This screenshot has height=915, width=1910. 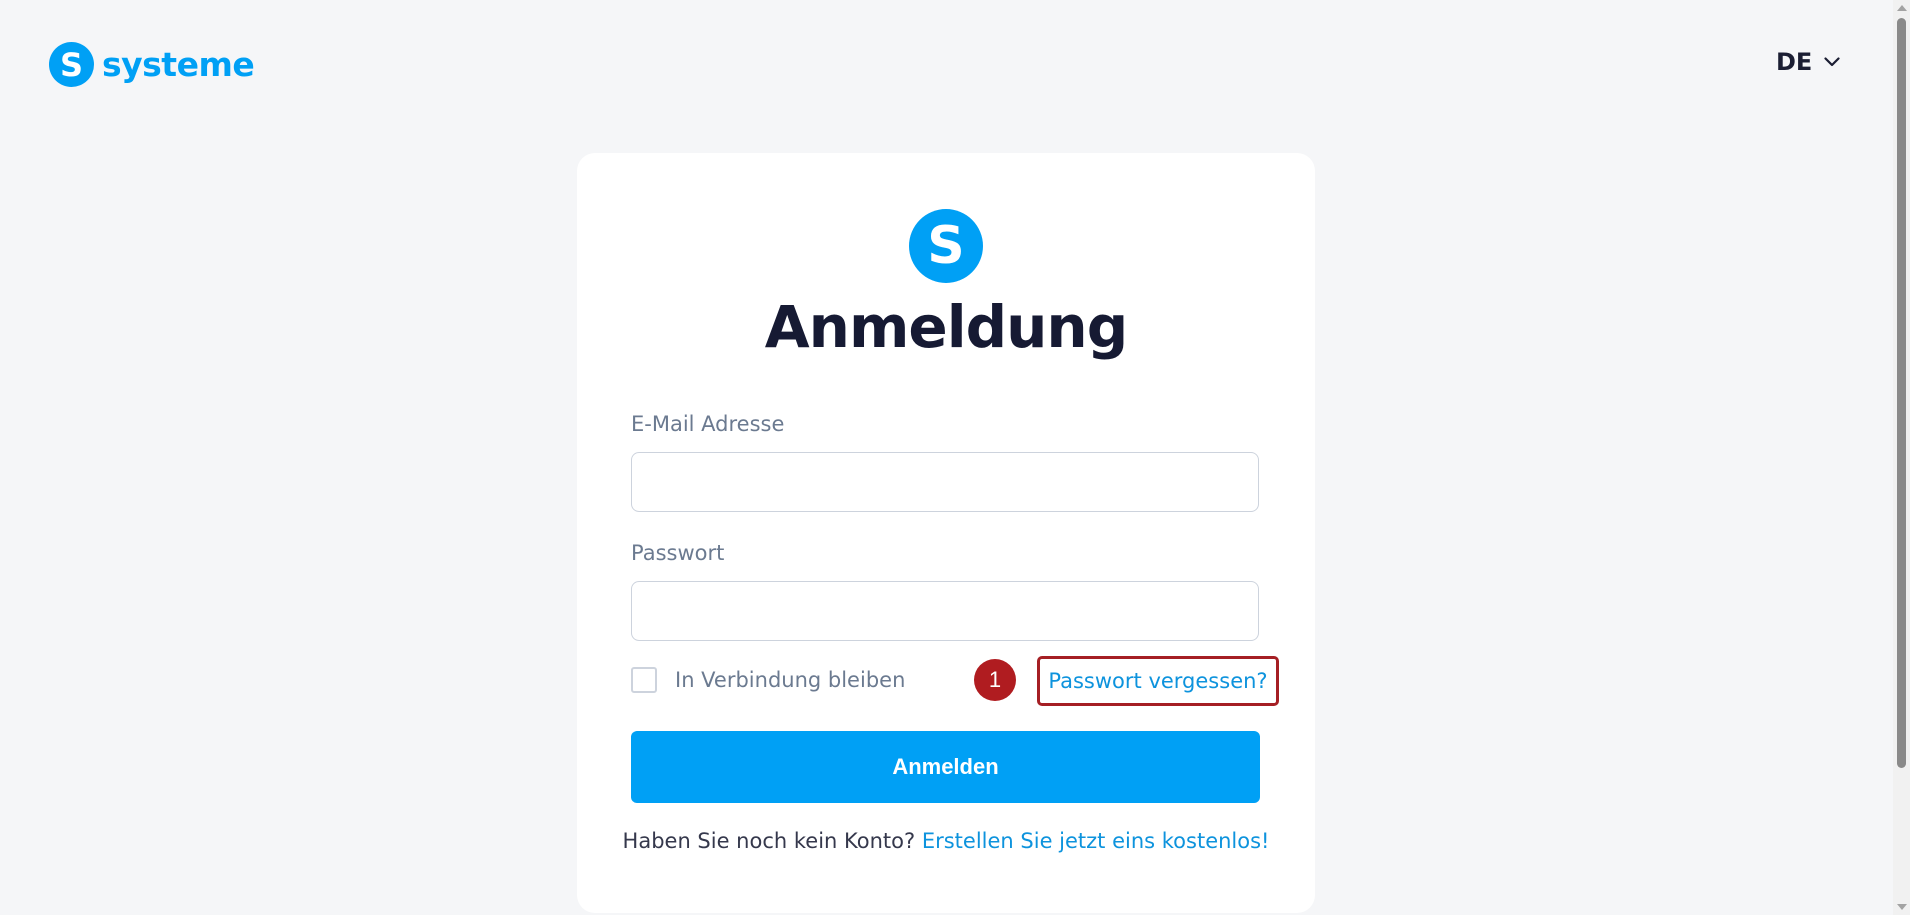 What do you see at coordinates (769, 841) in the screenshot?
I see `signup-prompt-text: Haben Sie noch kein Konto?` at bounding box center [769, 841].